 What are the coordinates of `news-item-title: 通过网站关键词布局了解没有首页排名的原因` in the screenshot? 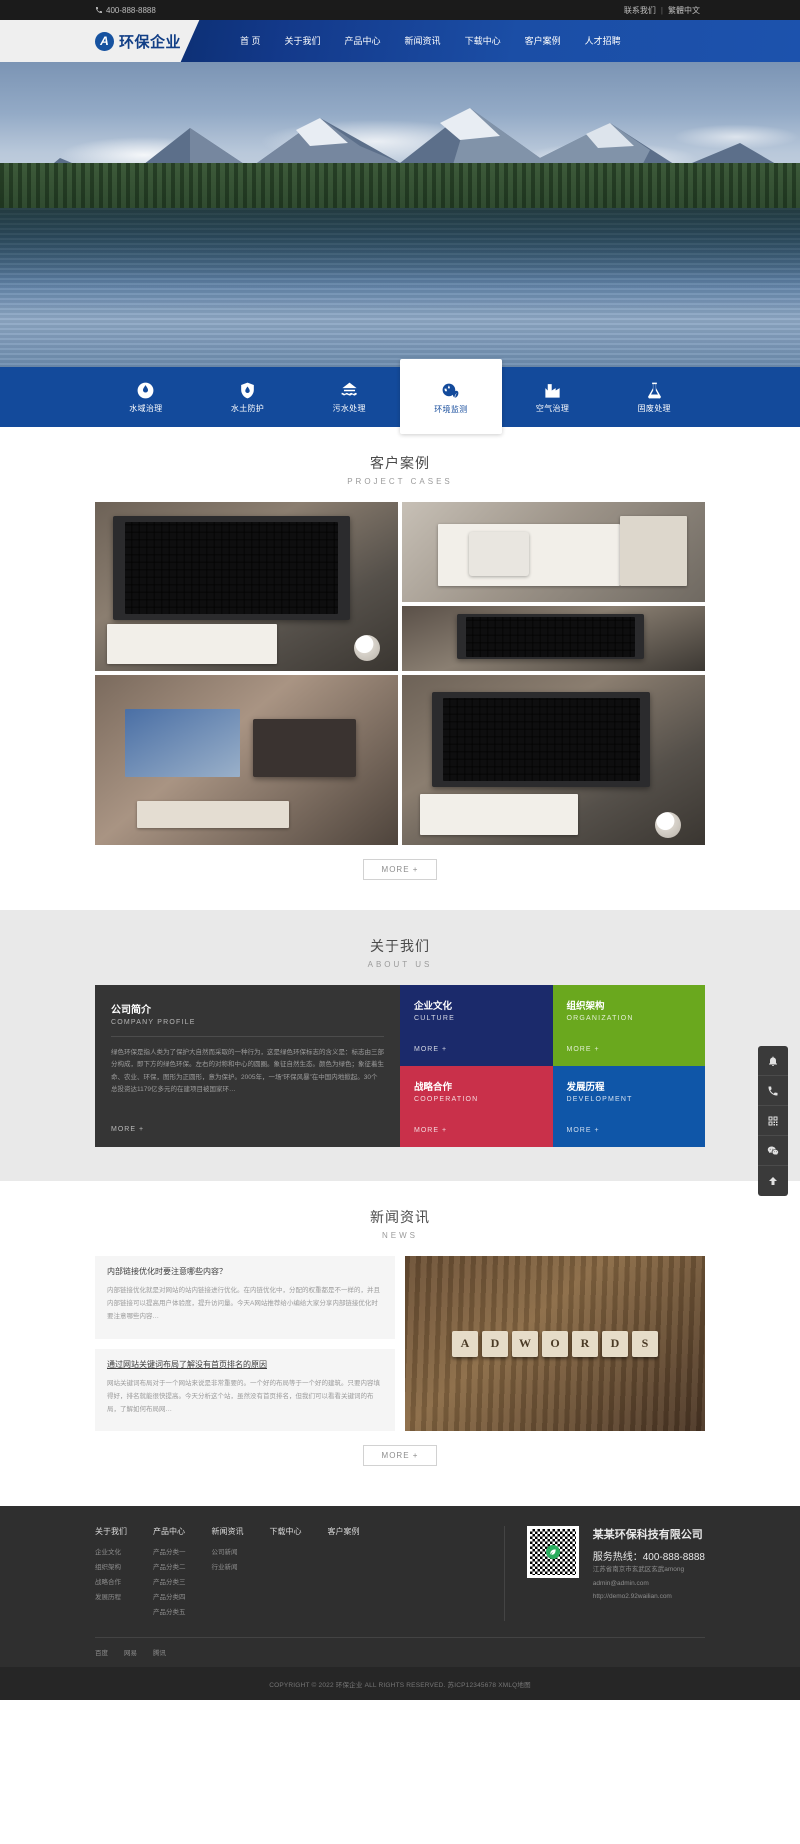 It's located at (245, 1364).